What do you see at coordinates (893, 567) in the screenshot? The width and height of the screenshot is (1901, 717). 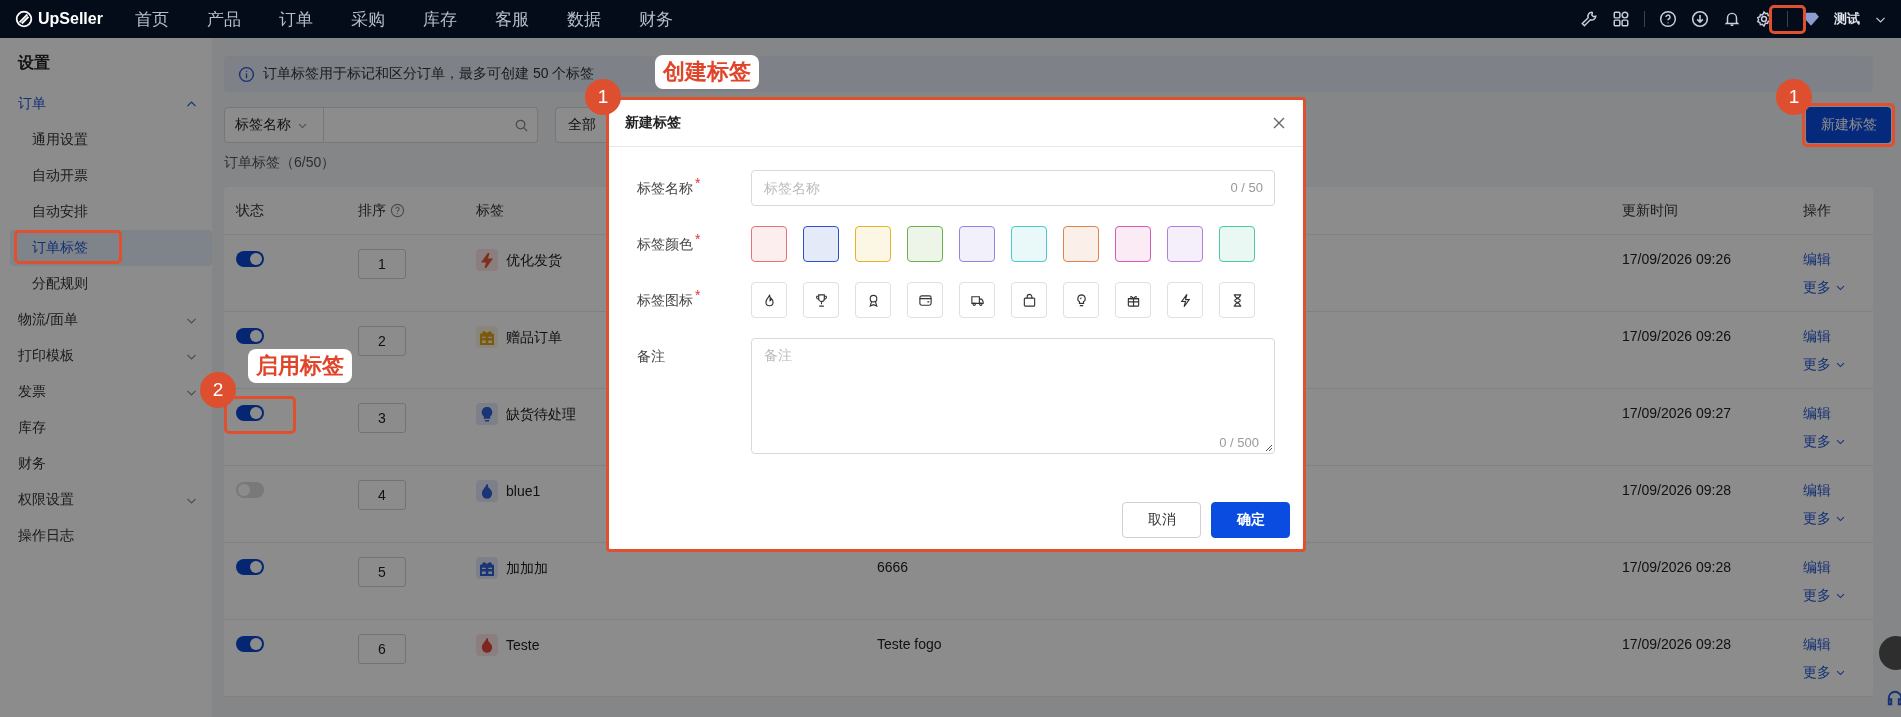 I see `remark-text: 6666` at bounding box center [893, 567].